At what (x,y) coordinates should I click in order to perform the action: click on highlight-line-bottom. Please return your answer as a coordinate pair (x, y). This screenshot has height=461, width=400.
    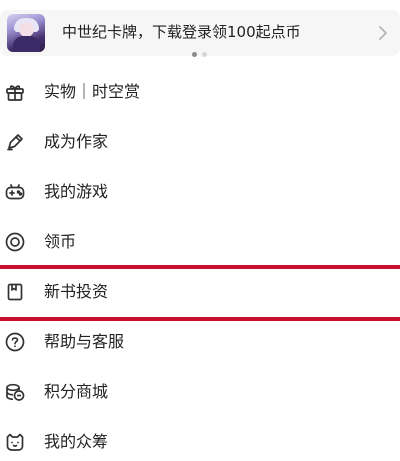
    Looking at the image, I should click on (200, 319).